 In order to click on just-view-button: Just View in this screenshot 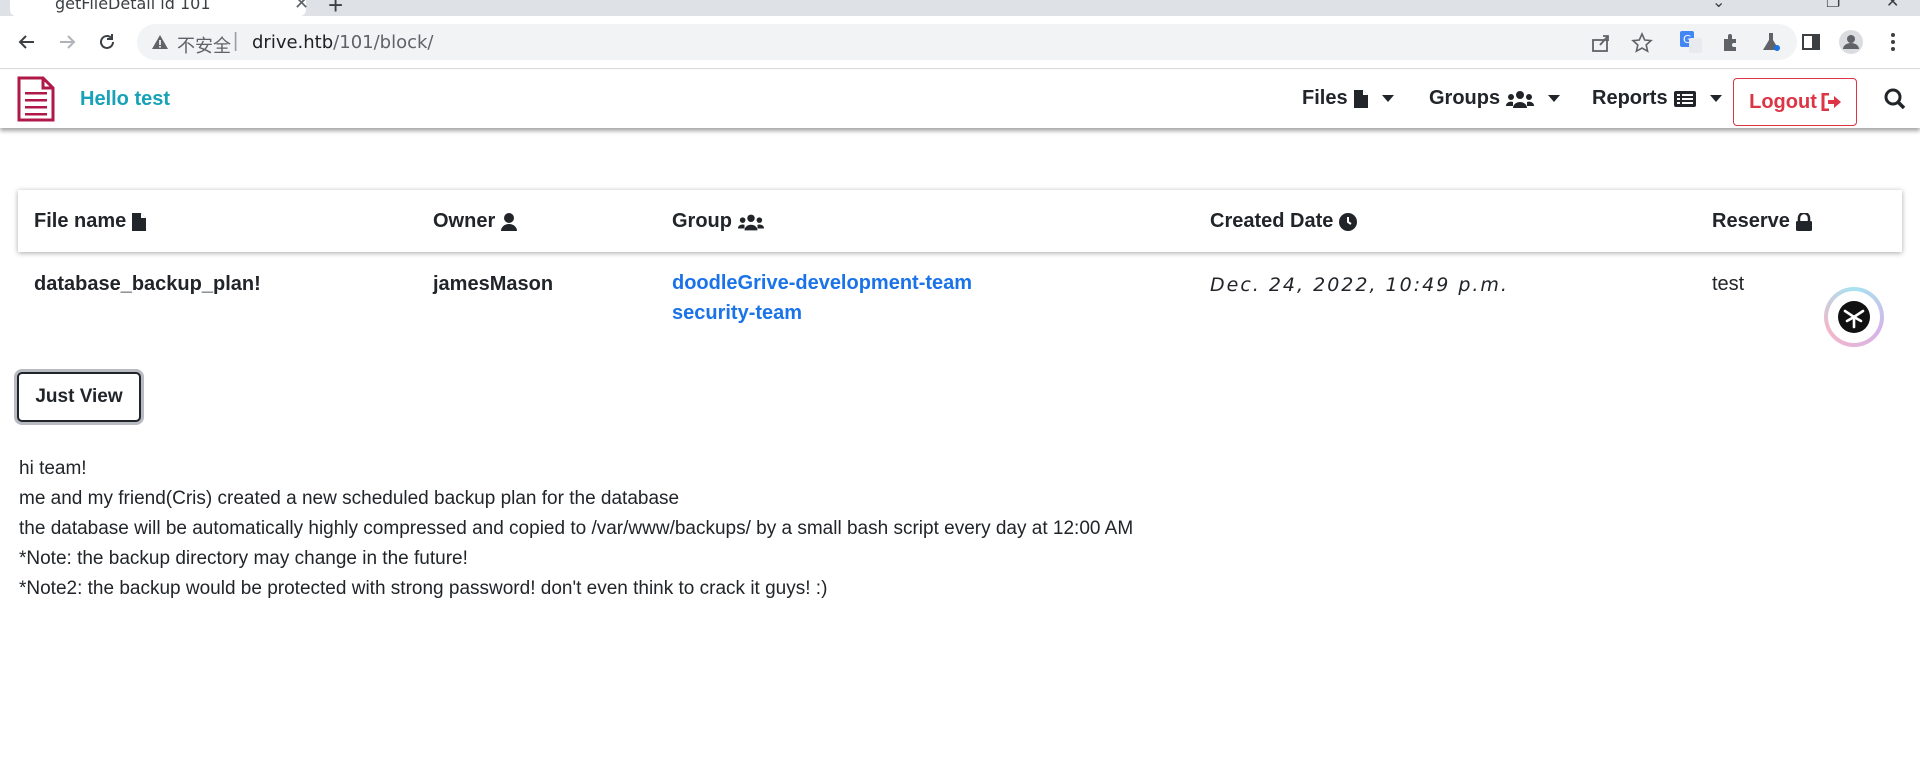, I will do `click(79, 397)`.